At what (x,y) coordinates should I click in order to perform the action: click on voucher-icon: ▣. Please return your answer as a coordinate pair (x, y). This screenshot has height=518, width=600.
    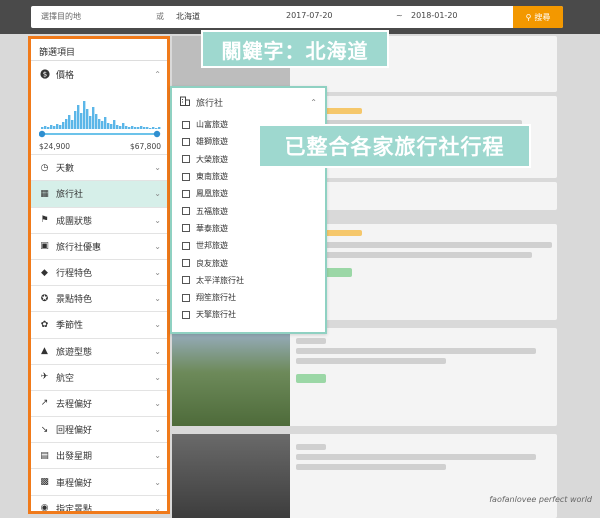
    Looking at the image, I should click on (44, 246).